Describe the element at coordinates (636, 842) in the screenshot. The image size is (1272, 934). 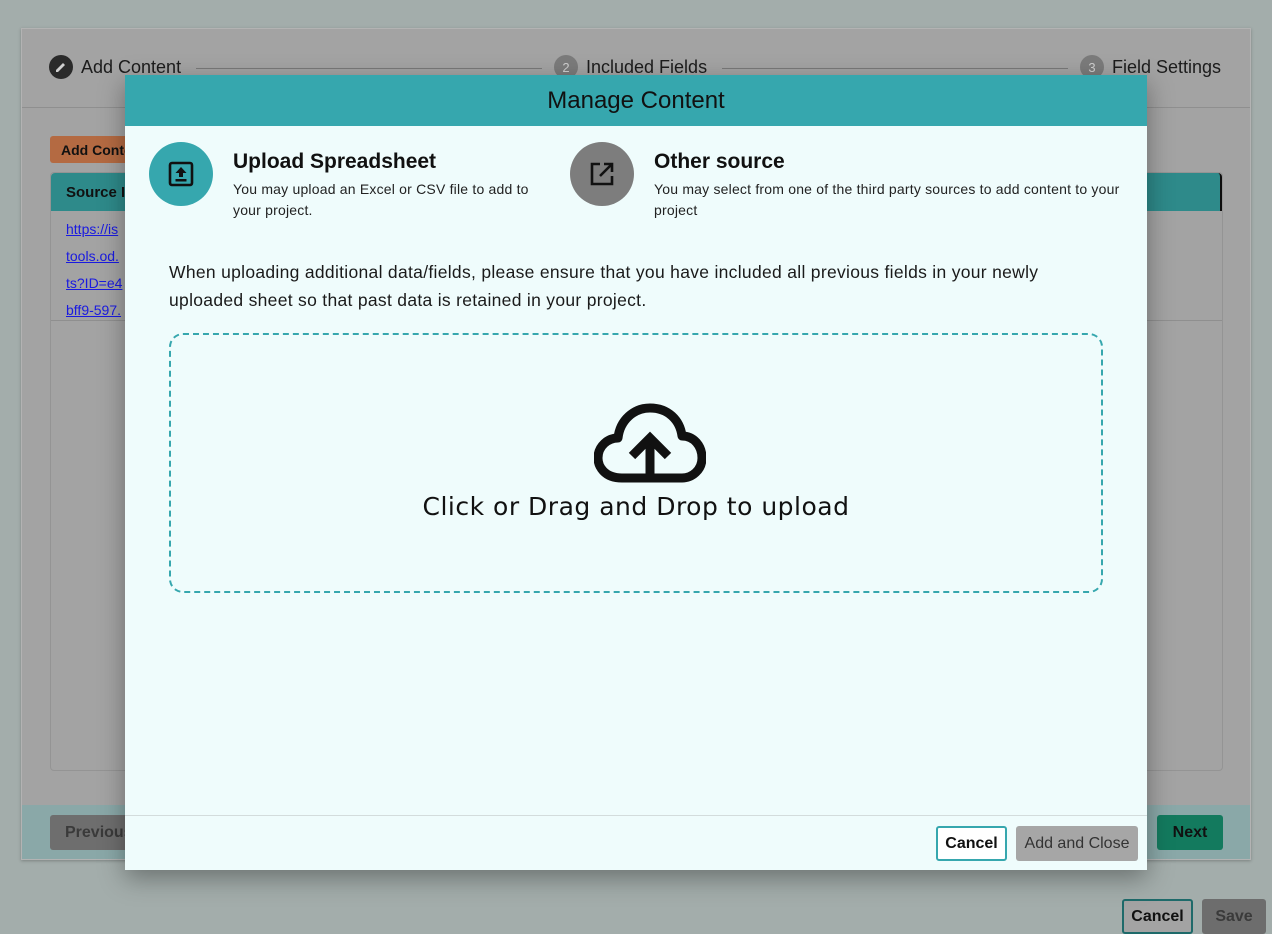
I see `modal-footer: Cancel Add and Close` at that location.